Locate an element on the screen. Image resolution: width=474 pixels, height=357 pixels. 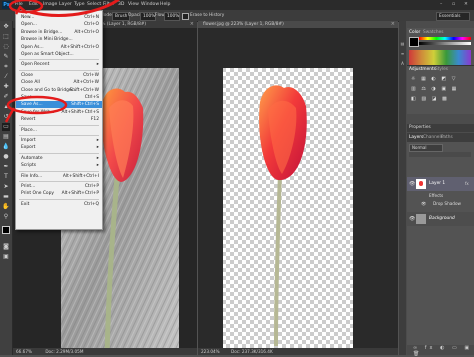
save-as-arrow is located at coordinates (10, 115).